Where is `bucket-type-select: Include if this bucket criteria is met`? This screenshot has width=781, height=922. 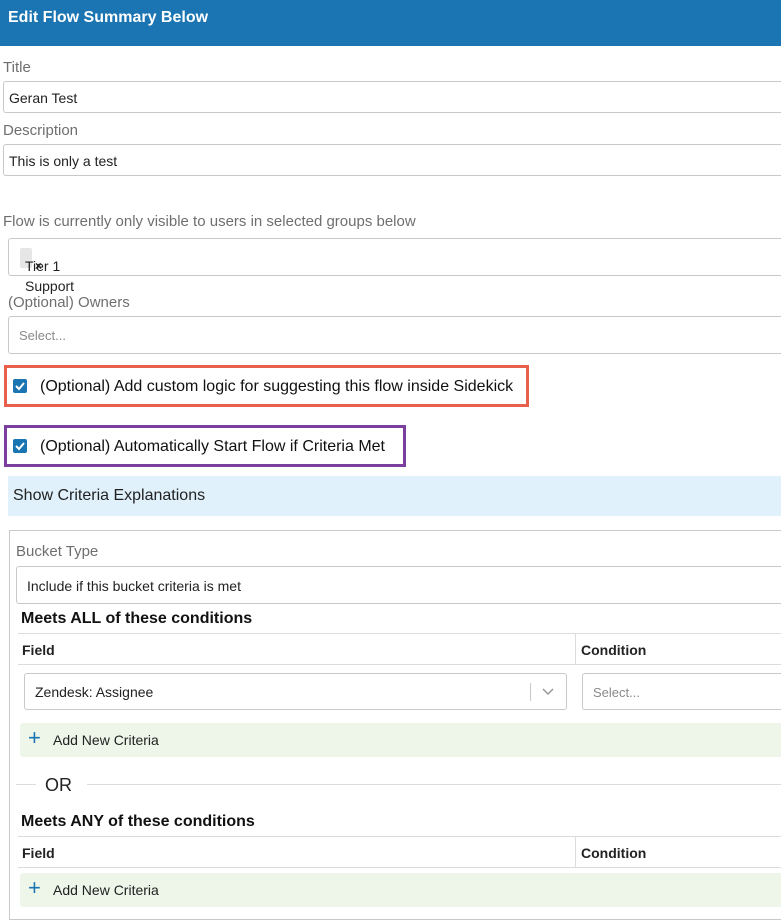 bucket-type-select: Include if this bucket criteria is met is located at coordinates (398, 585).